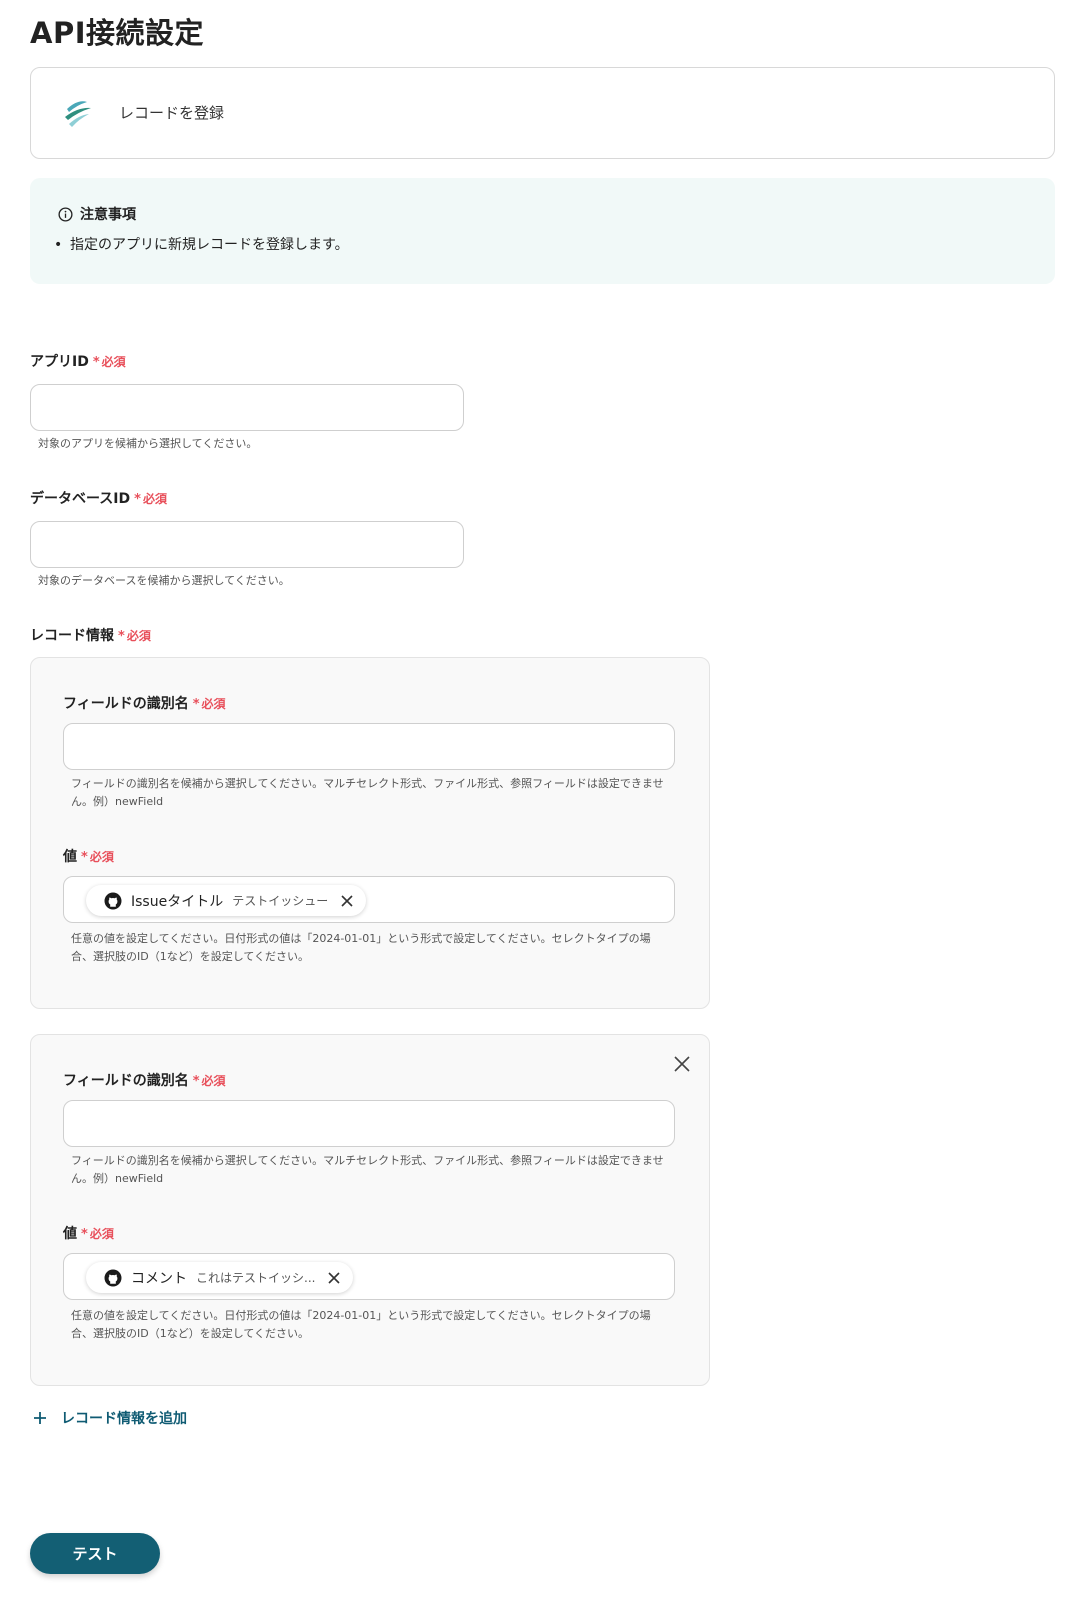  What do you see at coordinates (164, 580) in the screenshot?
I see `database-id-help: 対象のデータベースを候補から選択してください。` at bounding box center [164, 580].